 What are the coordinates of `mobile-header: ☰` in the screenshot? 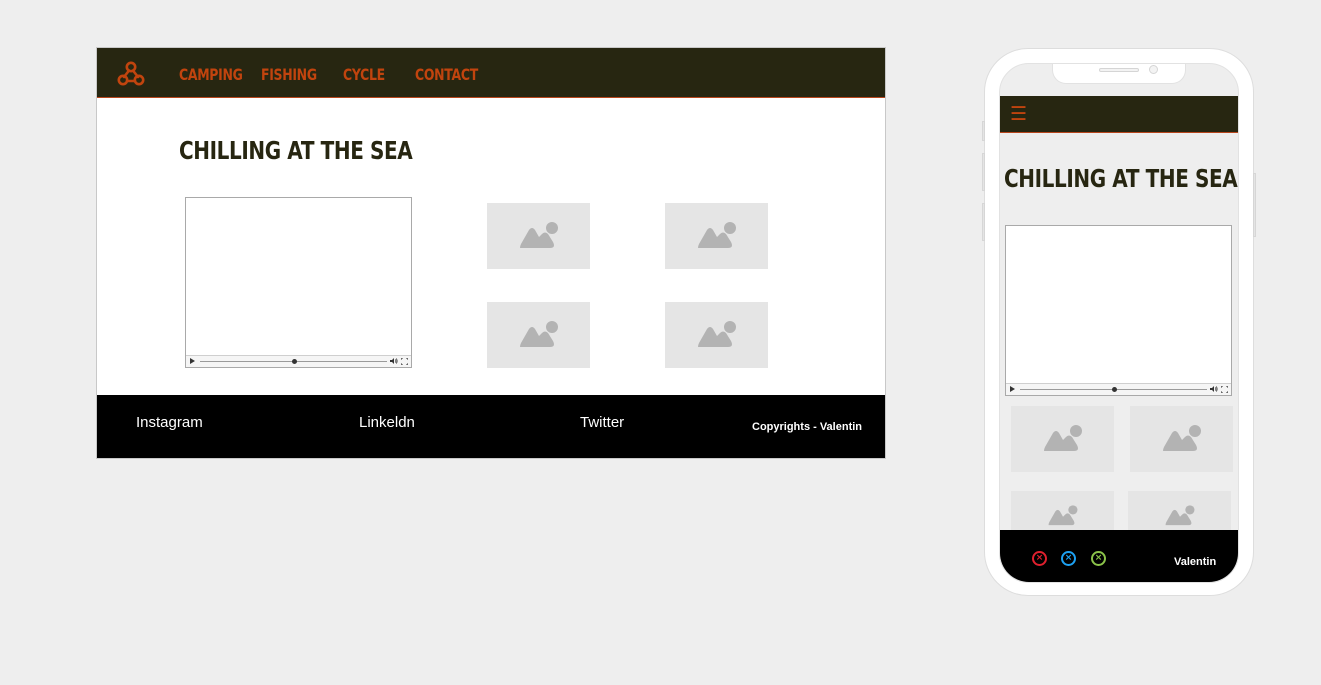 It's located at (1119, 114).